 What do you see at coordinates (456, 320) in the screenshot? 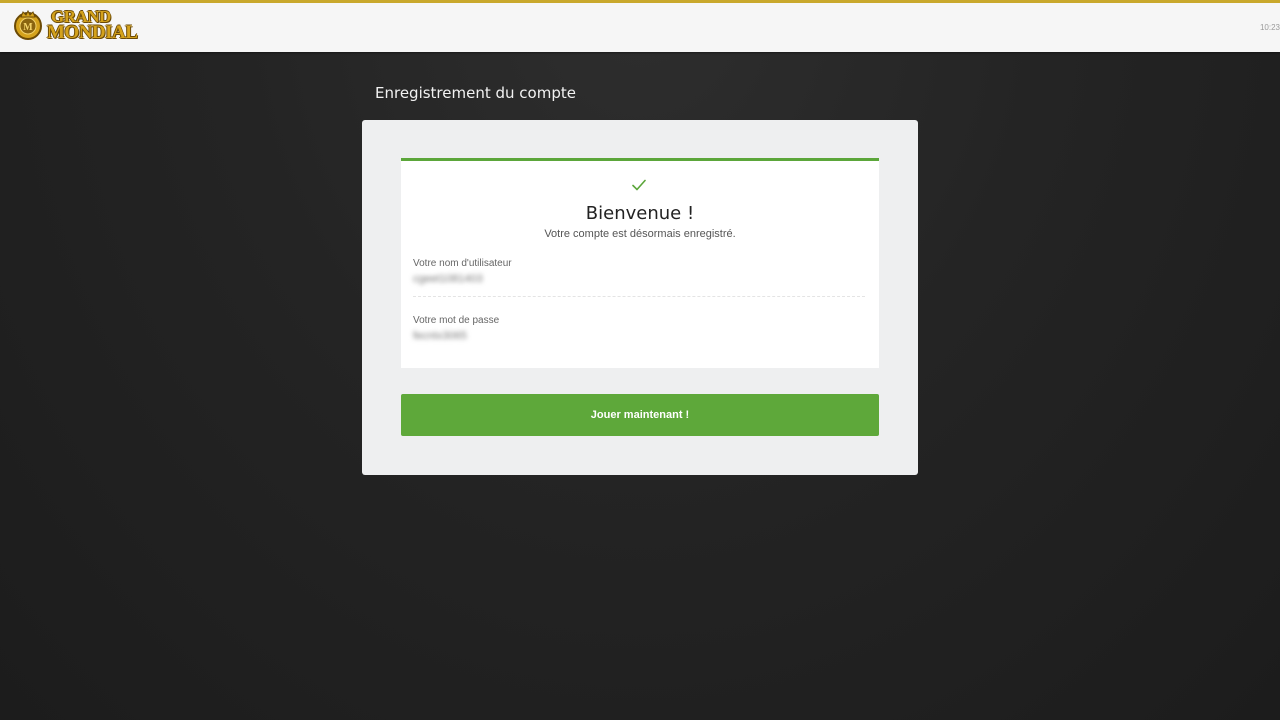
I see `password-label: Votre mot de passe` at bounding box center [456, 320].